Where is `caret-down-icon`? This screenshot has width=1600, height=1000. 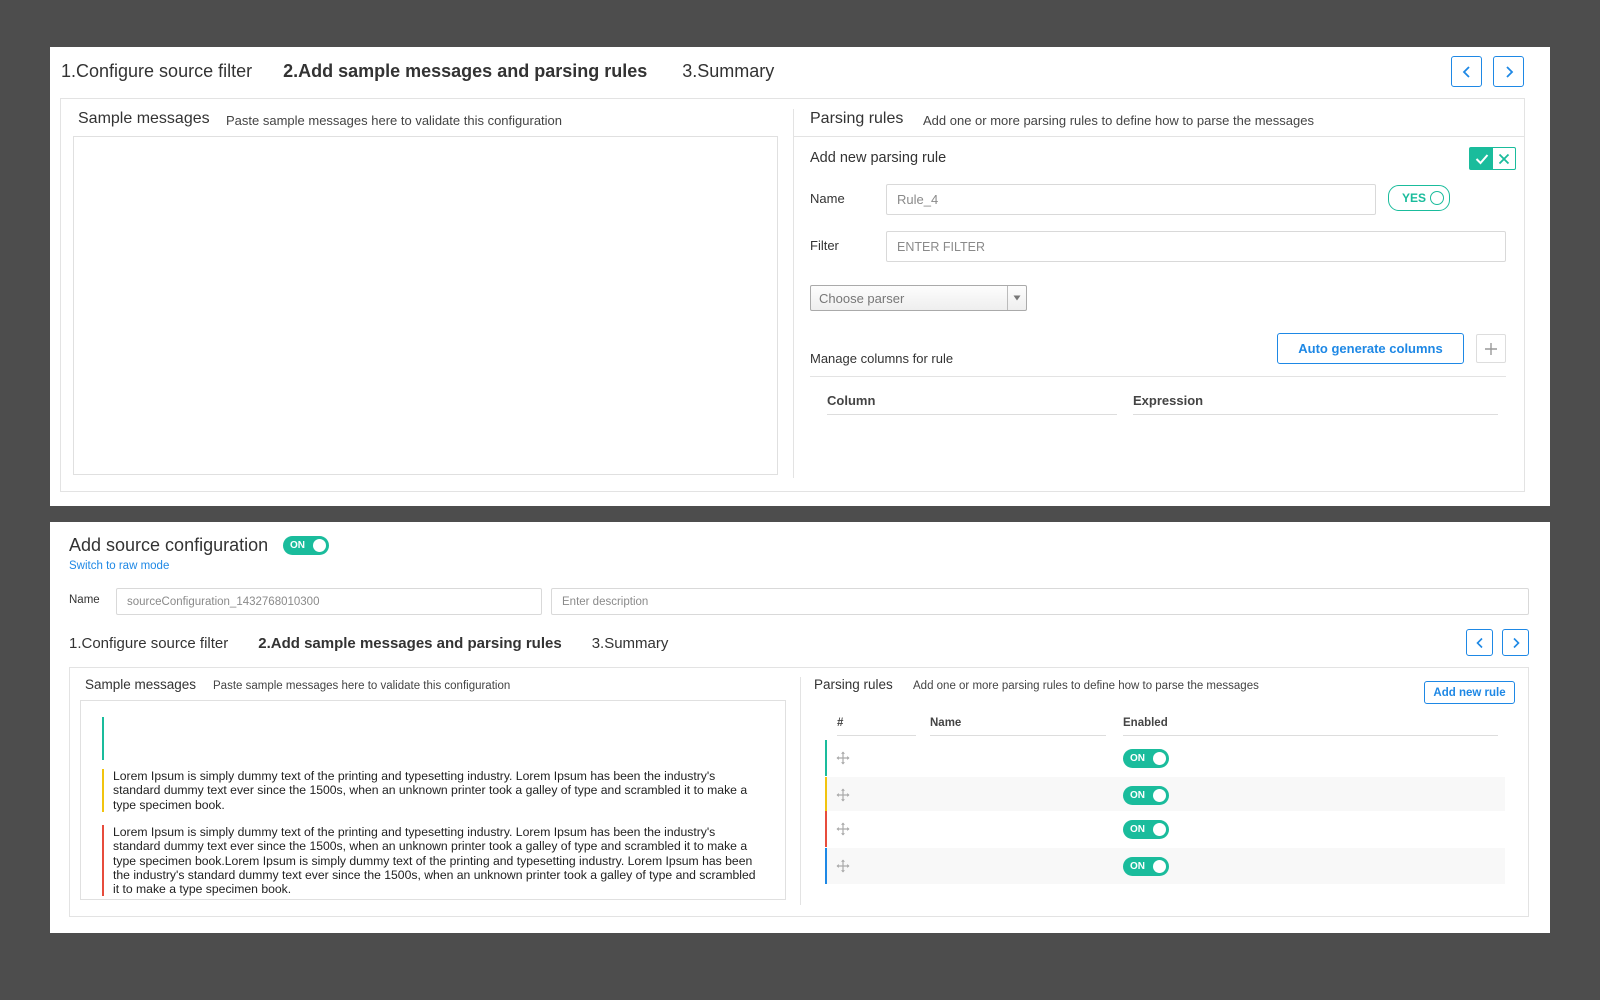
caret-down-icon is located at coordinates (1016, 298).